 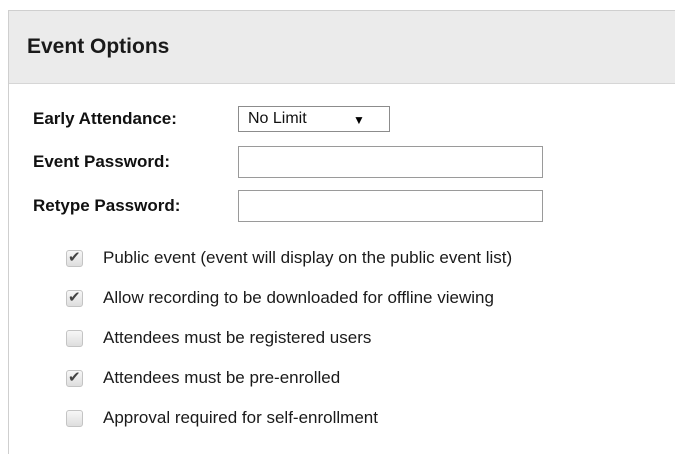 I want to click on registered-users-label: Attendees must be registered users, so click(x=237, y=337).